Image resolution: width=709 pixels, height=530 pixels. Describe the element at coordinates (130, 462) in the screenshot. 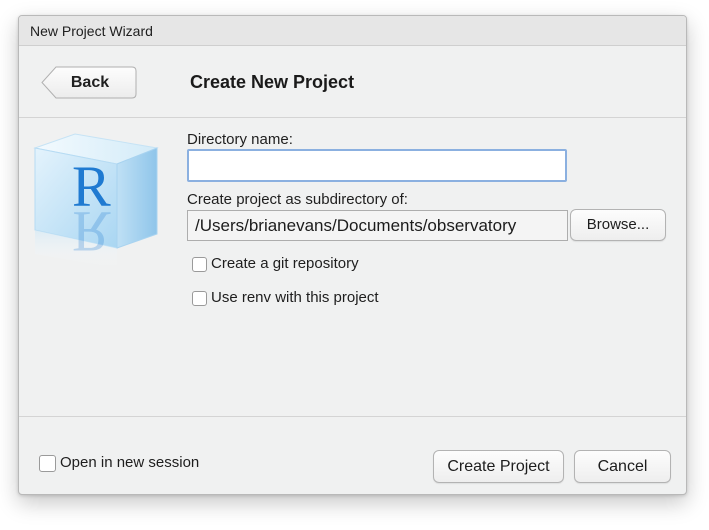

I see `open-new-session-label: Open in new session` at that location.